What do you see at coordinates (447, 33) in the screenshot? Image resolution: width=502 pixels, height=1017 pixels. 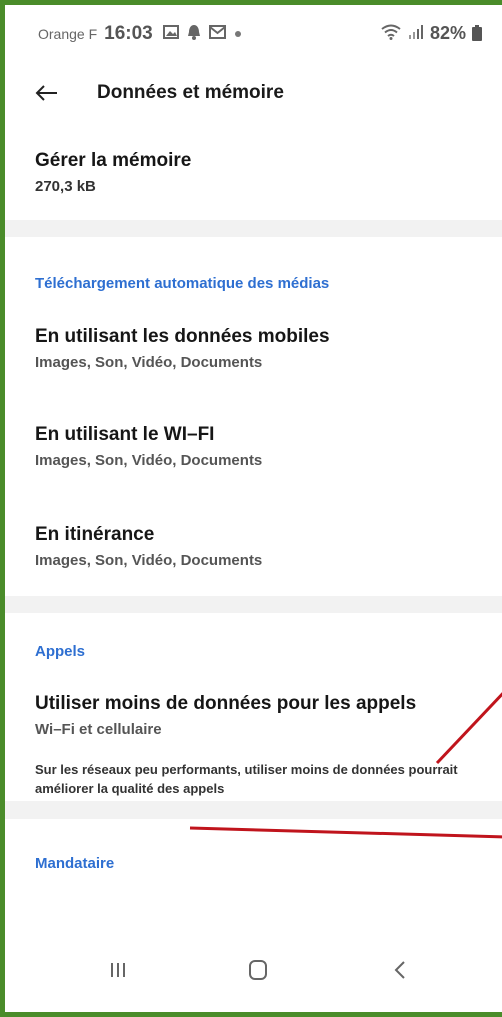 I see `battery-percent: 82%` at bounding box center [447, 33].